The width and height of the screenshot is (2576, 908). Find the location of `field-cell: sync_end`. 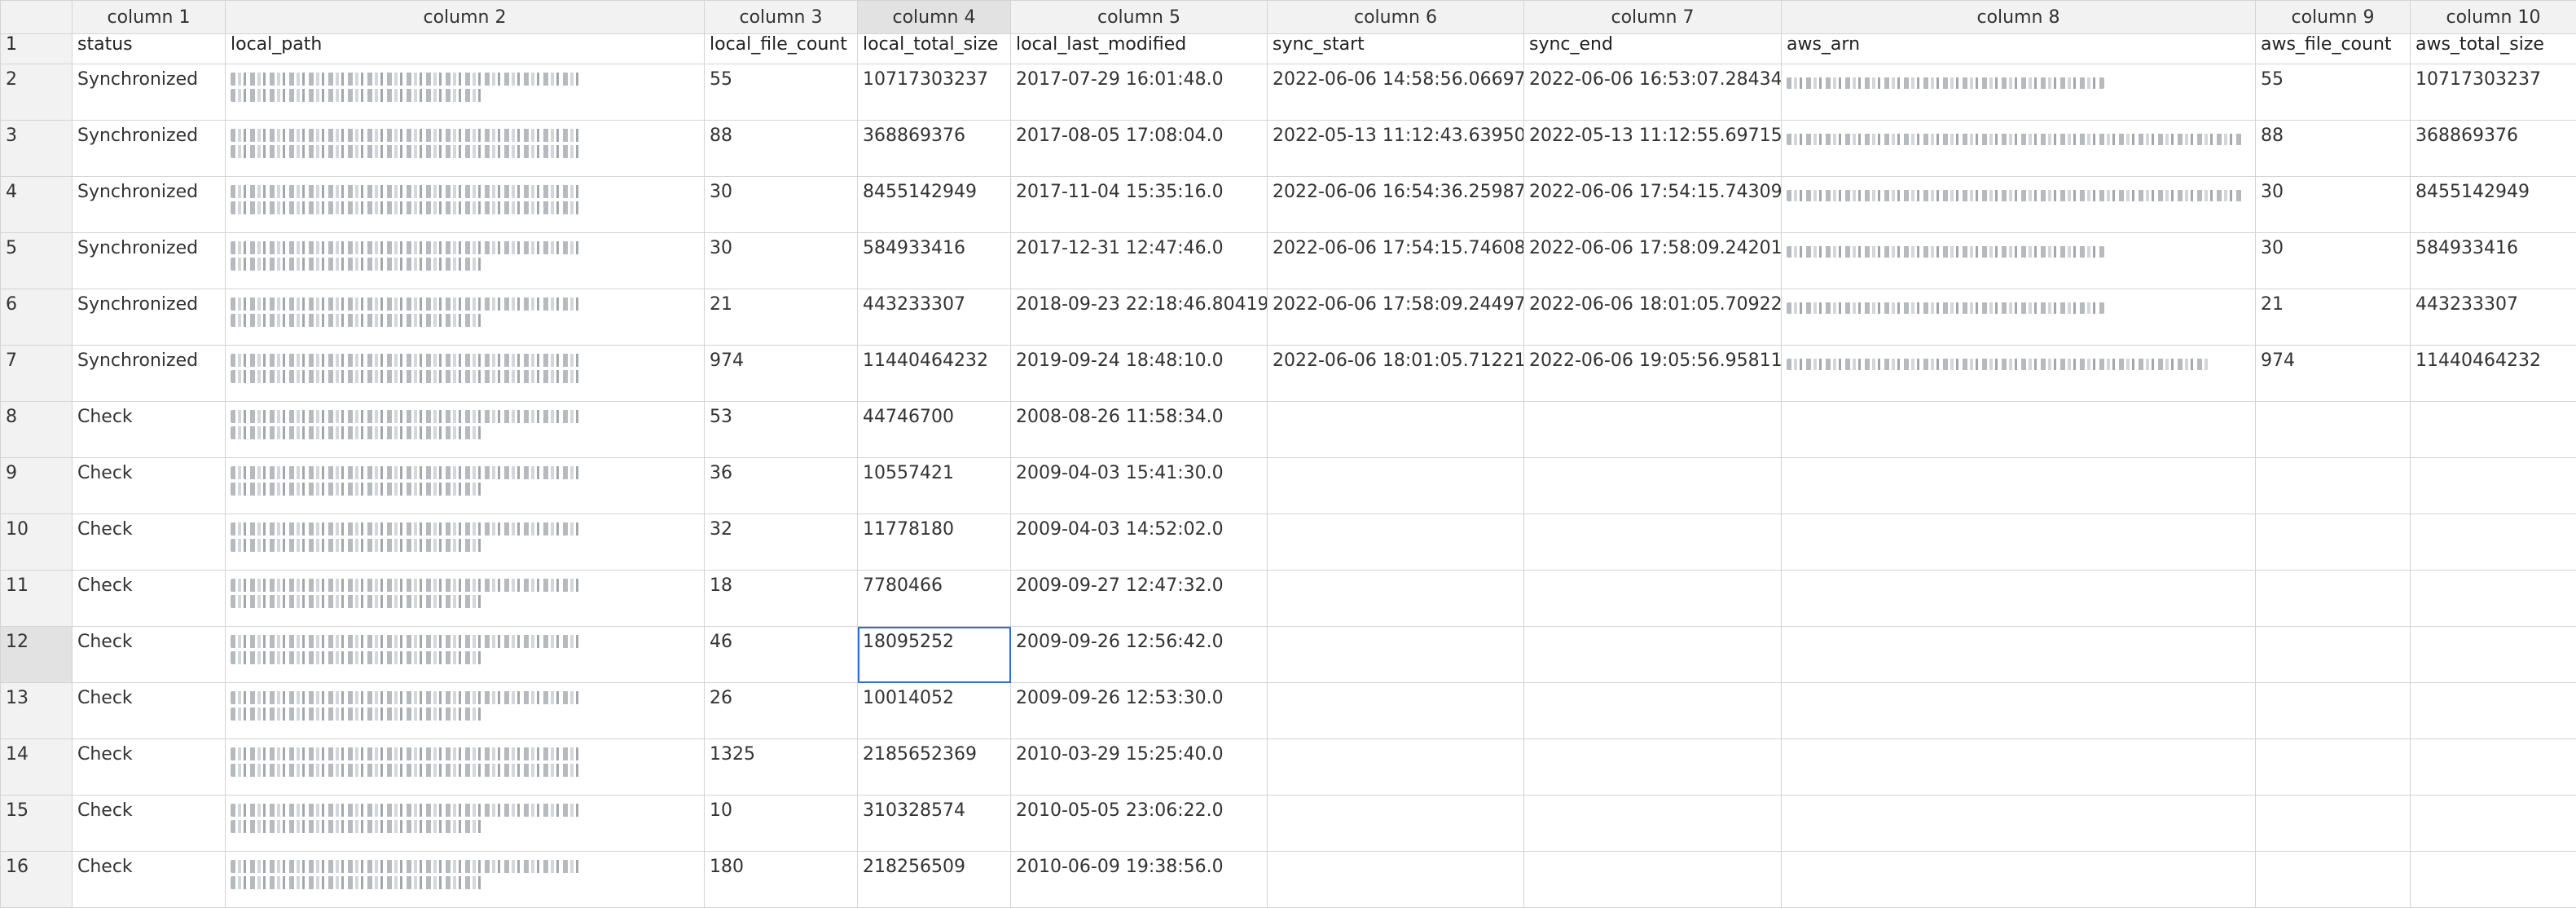

field-cell: sync_end is located at coordinates (1653, 49).